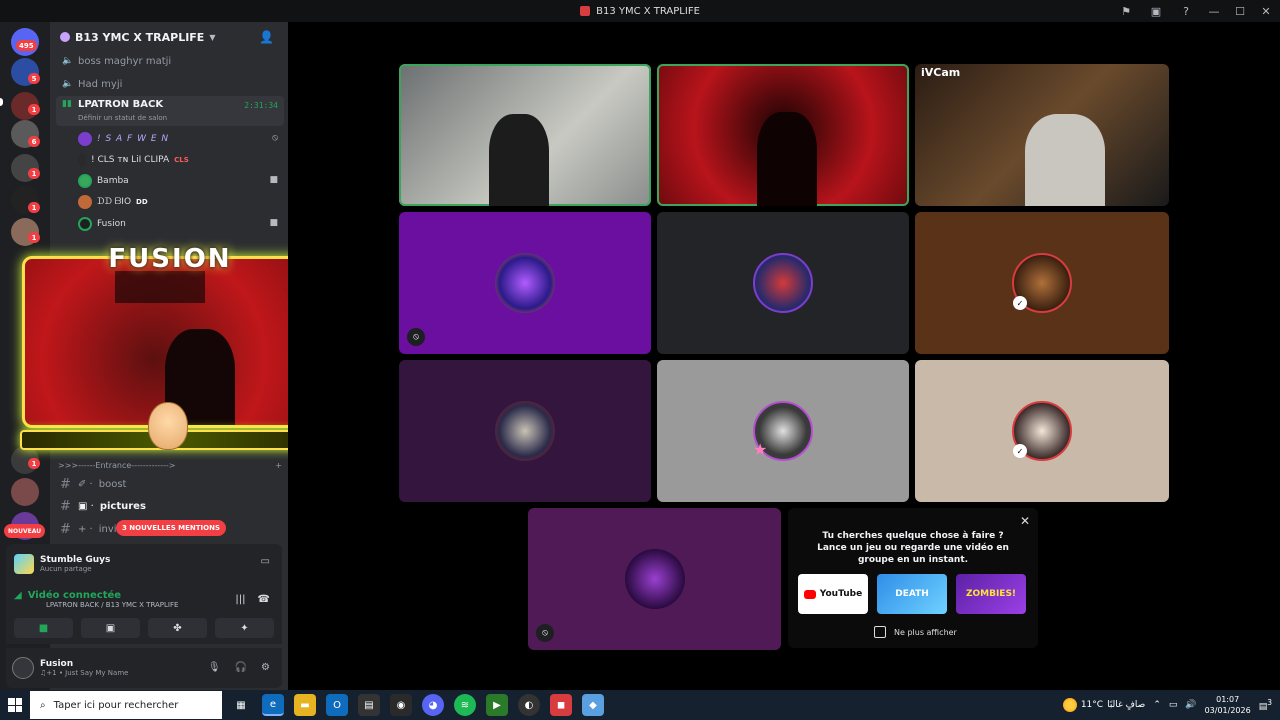 This screenshot has height=720, width=1280. I want to click on game-app-button: ZOMBIES!, so click(991, 594).